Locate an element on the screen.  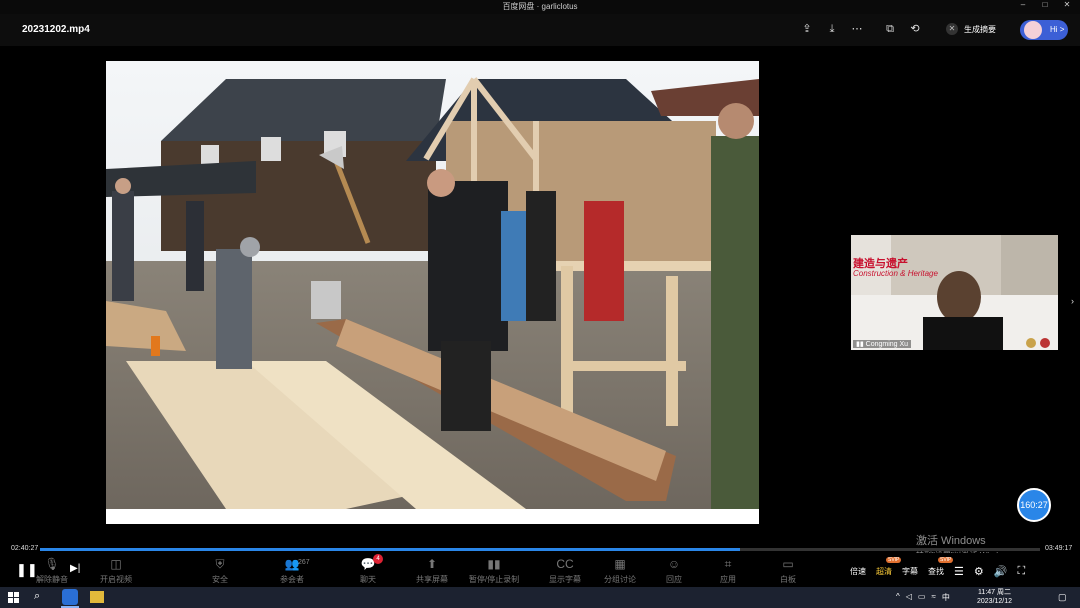
title-bar: 百度网盘 · garliclotus – □ ✕ is located at coordinates (540, 7).